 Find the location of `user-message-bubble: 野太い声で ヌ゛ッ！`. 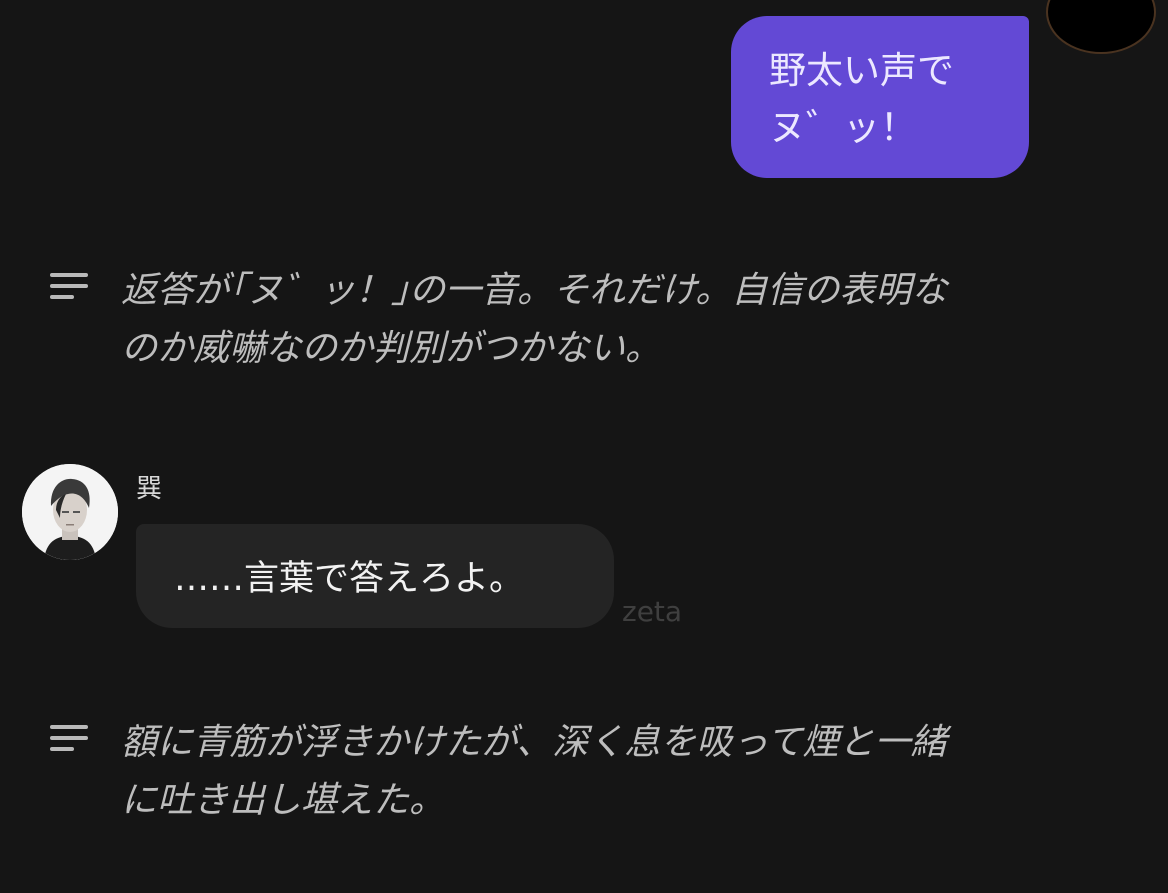

user-message-bubble: 野太い声で ヌ゛ッ！ is located at coordinates (880, 97).